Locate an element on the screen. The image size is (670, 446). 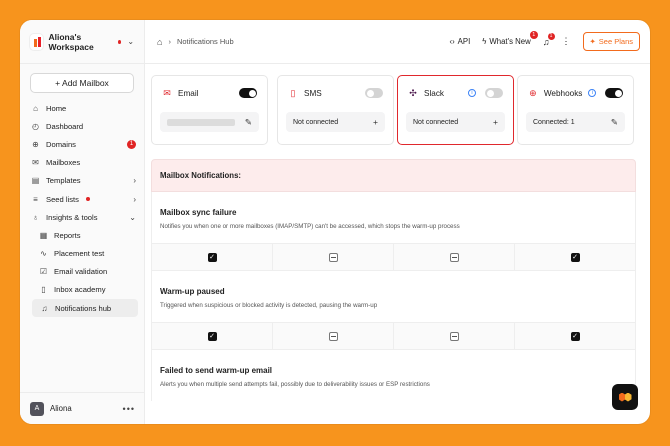
webhooks-toggle is located at coordinates (614, 93).